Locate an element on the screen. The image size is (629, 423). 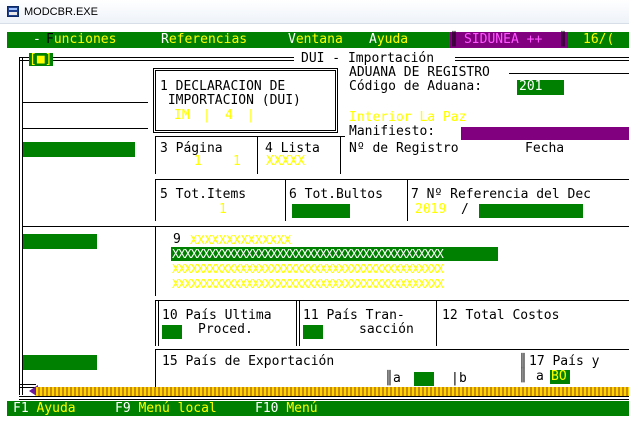
box11-left-edge is located at coordinates (298, 323).